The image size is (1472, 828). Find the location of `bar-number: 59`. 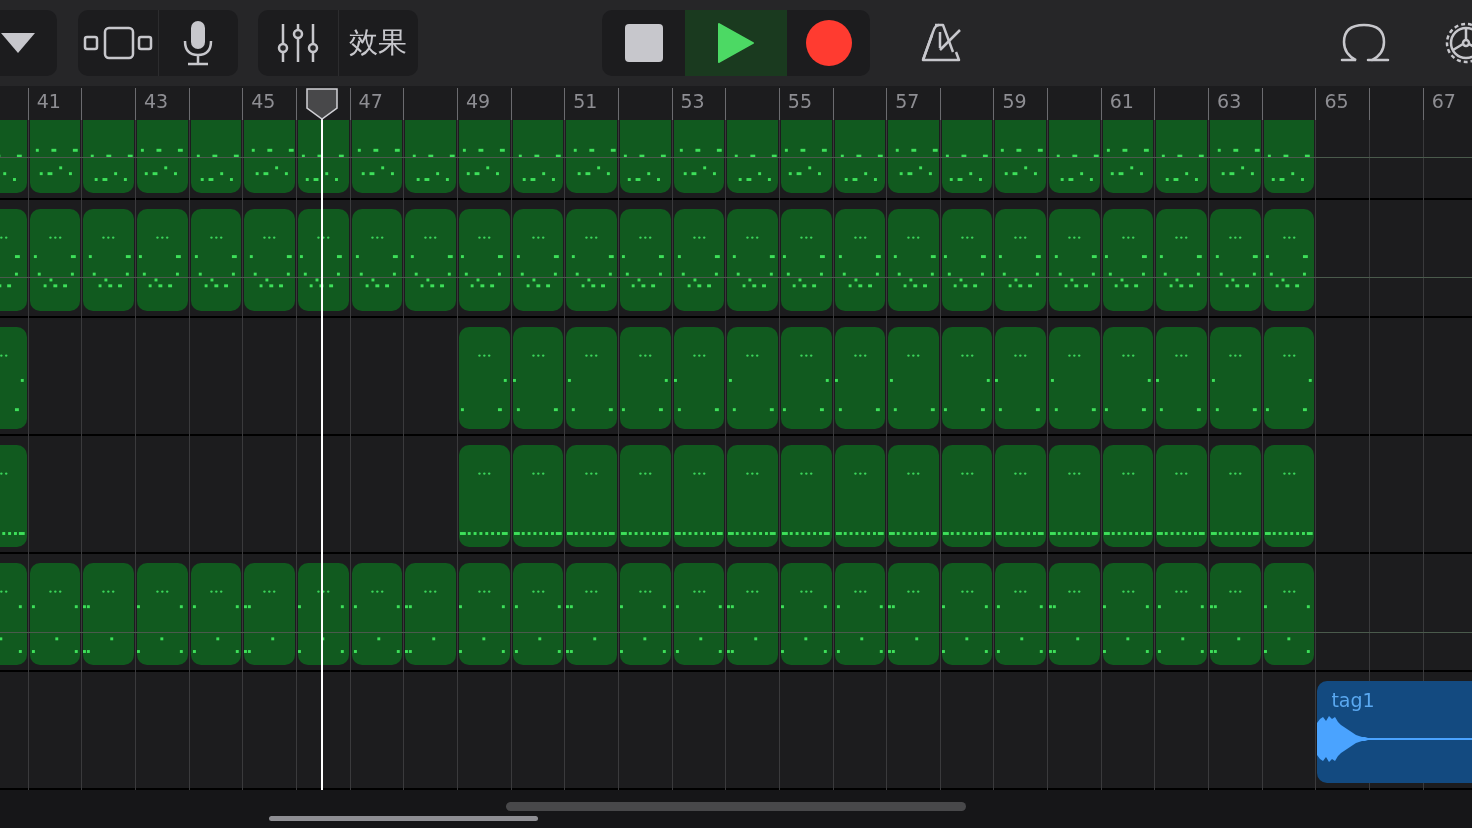

bar-number: 59 is located at coordinates (1014, 101).